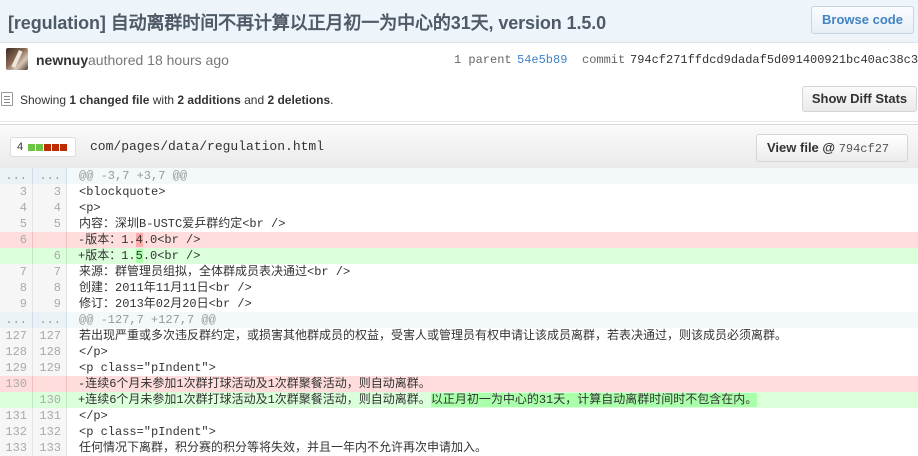 Image resolution: width=918 pixels, height=456 pixels. Describe the element at coordinates (459, 192) in the screenshot. I see `context-line: 33 <blockquote>` at that location.